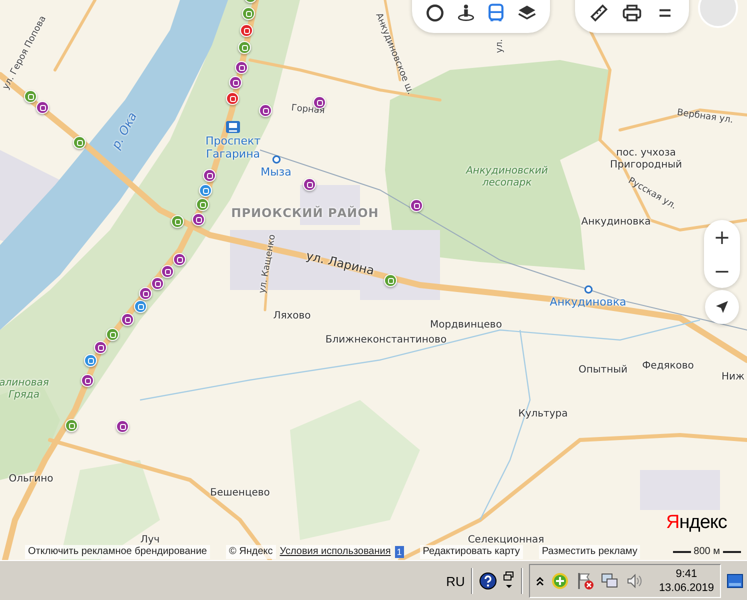 This screenshot has width=747, height=600. What do you see at coordinates (603, 370) in the screenshot?
I see `place-label: Опытный` at bounding box center [603, 370].